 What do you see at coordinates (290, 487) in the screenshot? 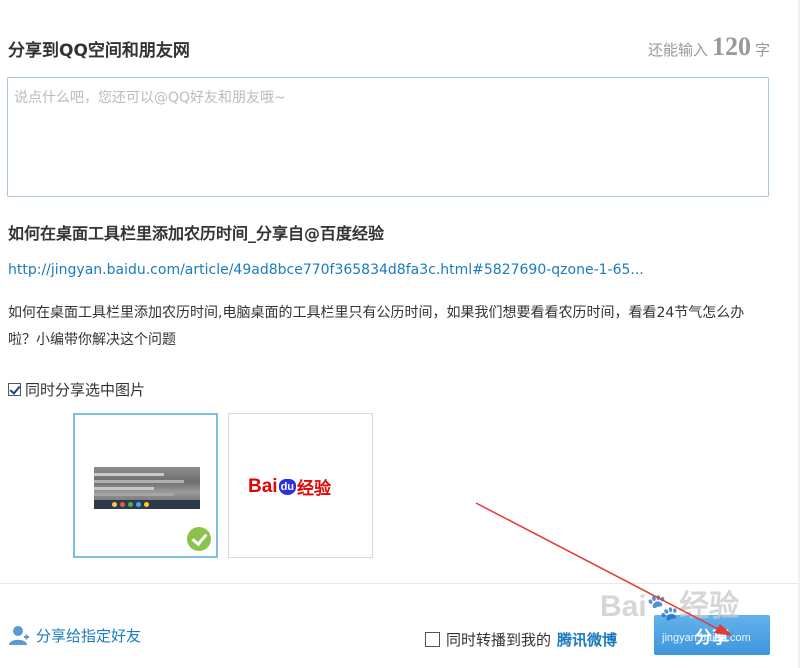
I see `baidu-jingyan-logo: Bai du 经验` at bounding box center [290, 487].